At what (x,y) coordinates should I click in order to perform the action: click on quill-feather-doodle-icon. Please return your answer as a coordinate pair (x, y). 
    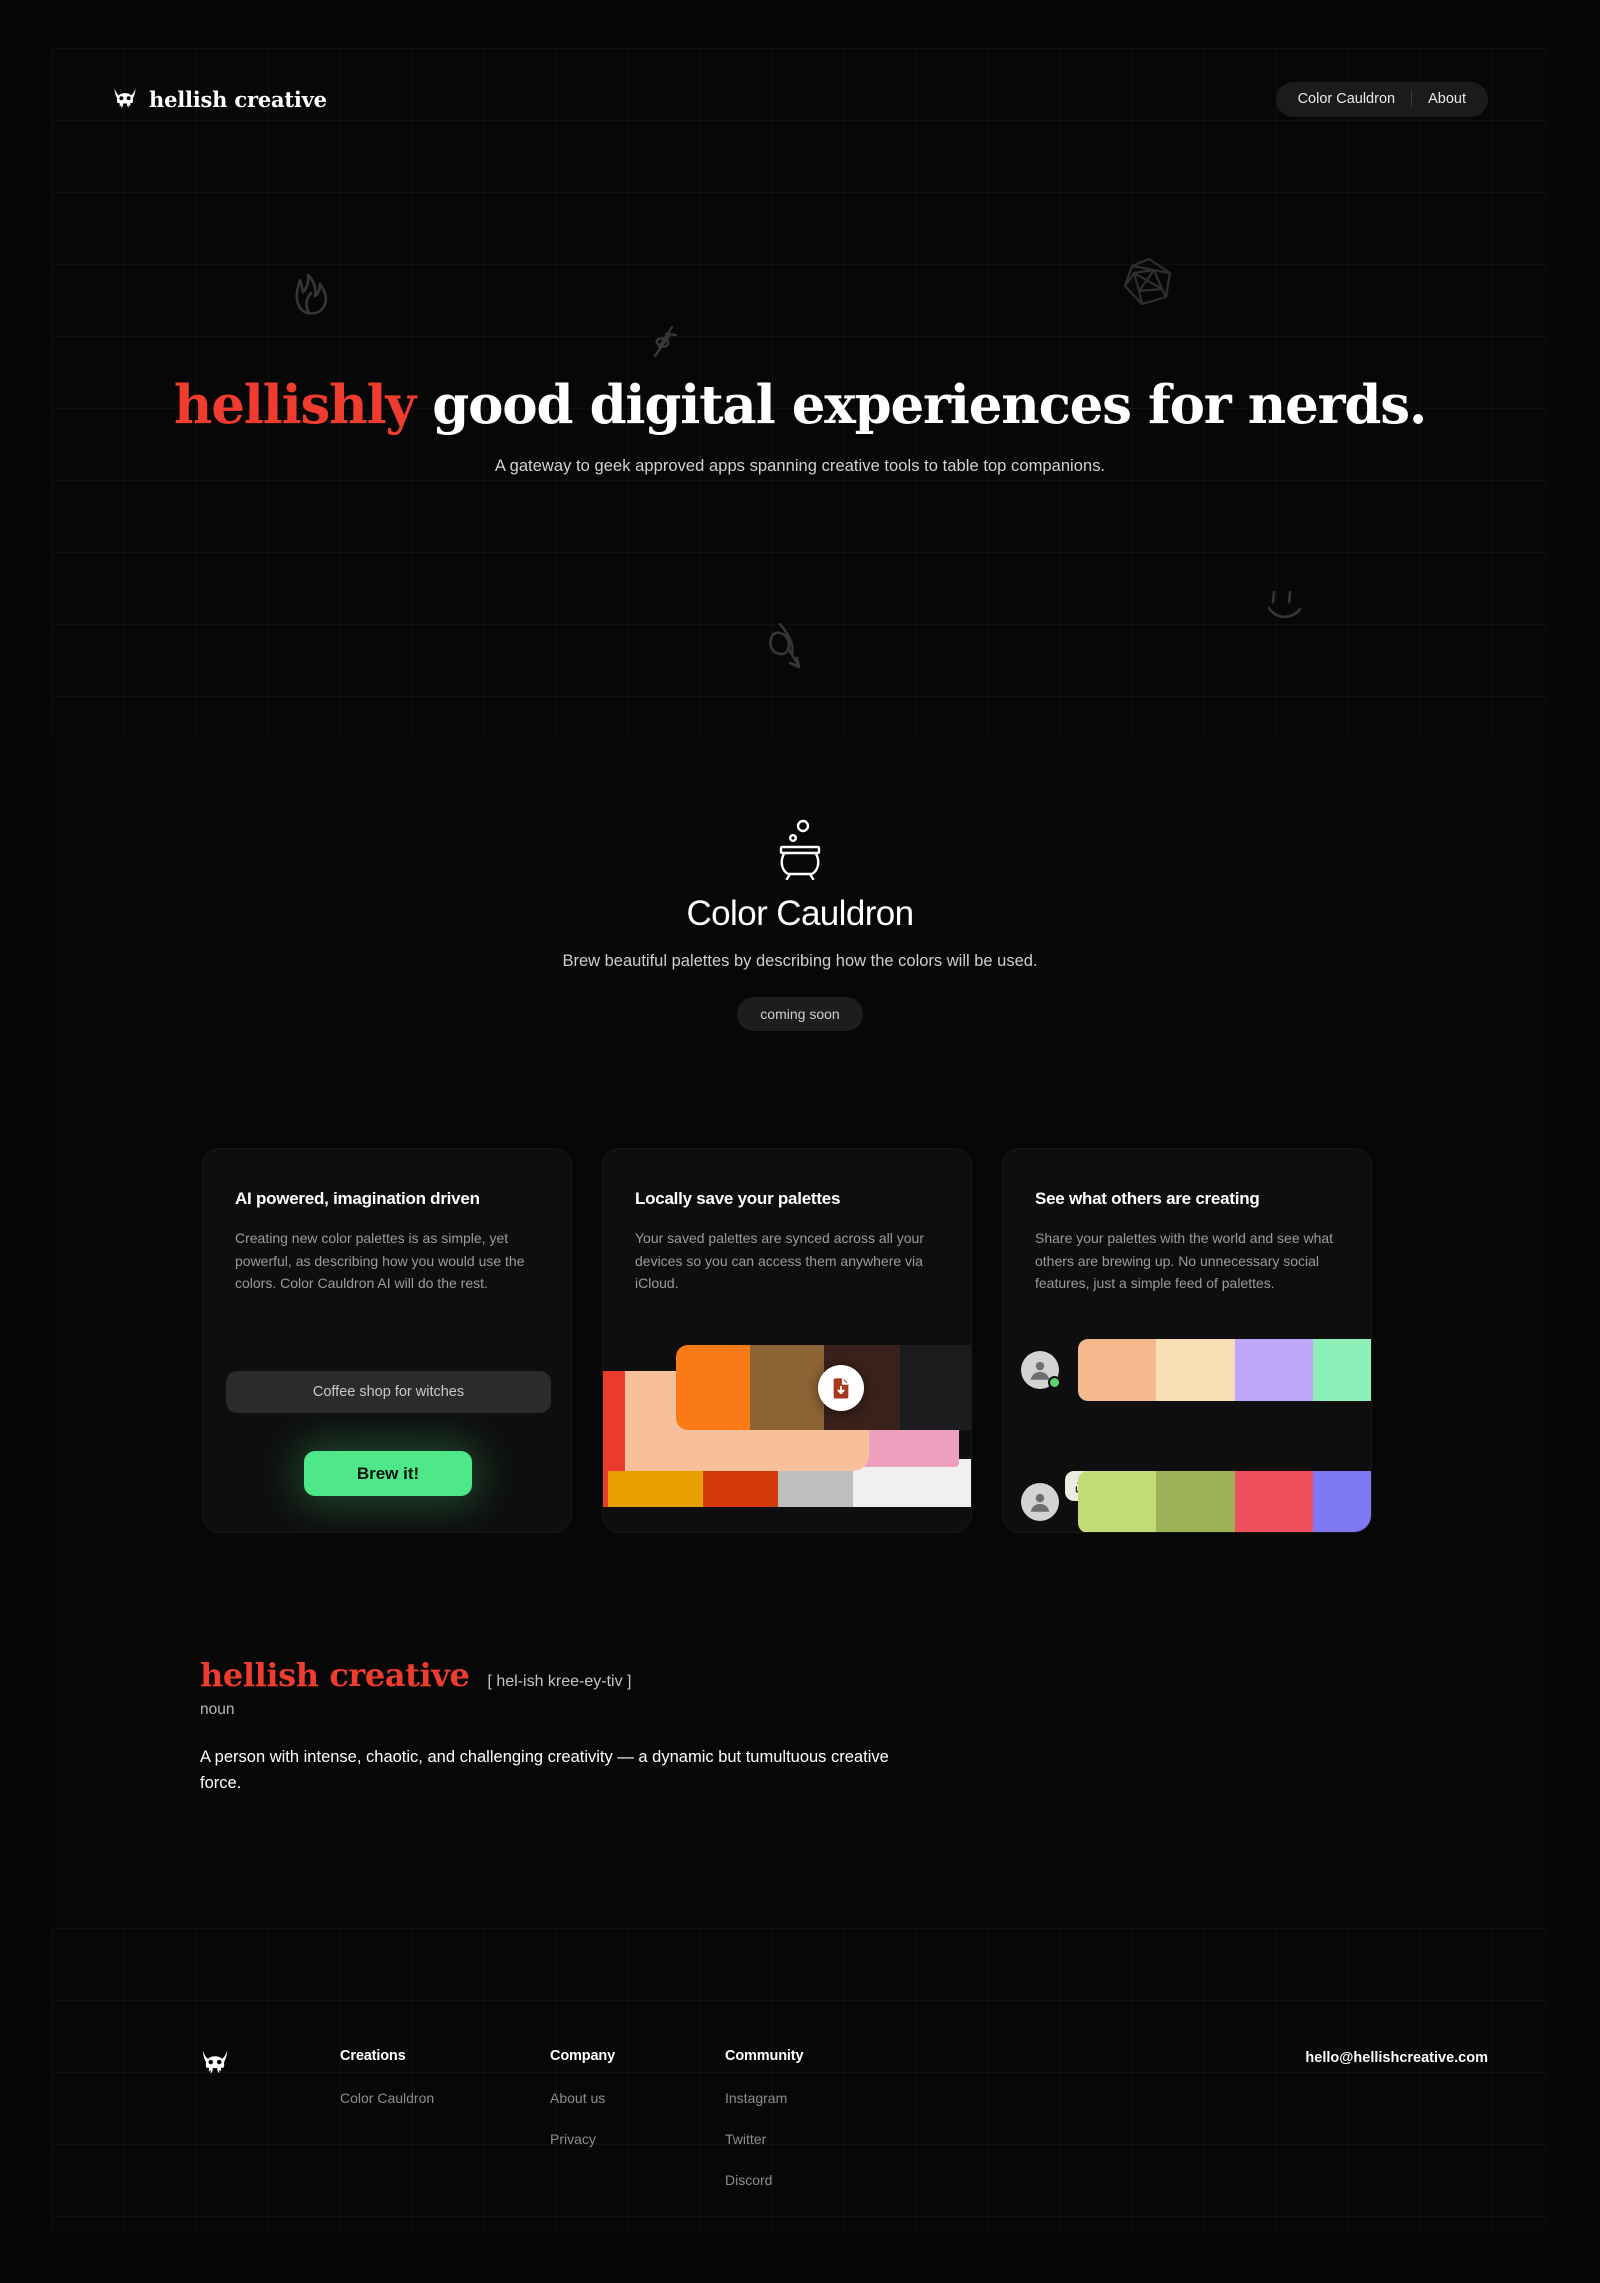
    Looking at the image, I should click on (787, 647).